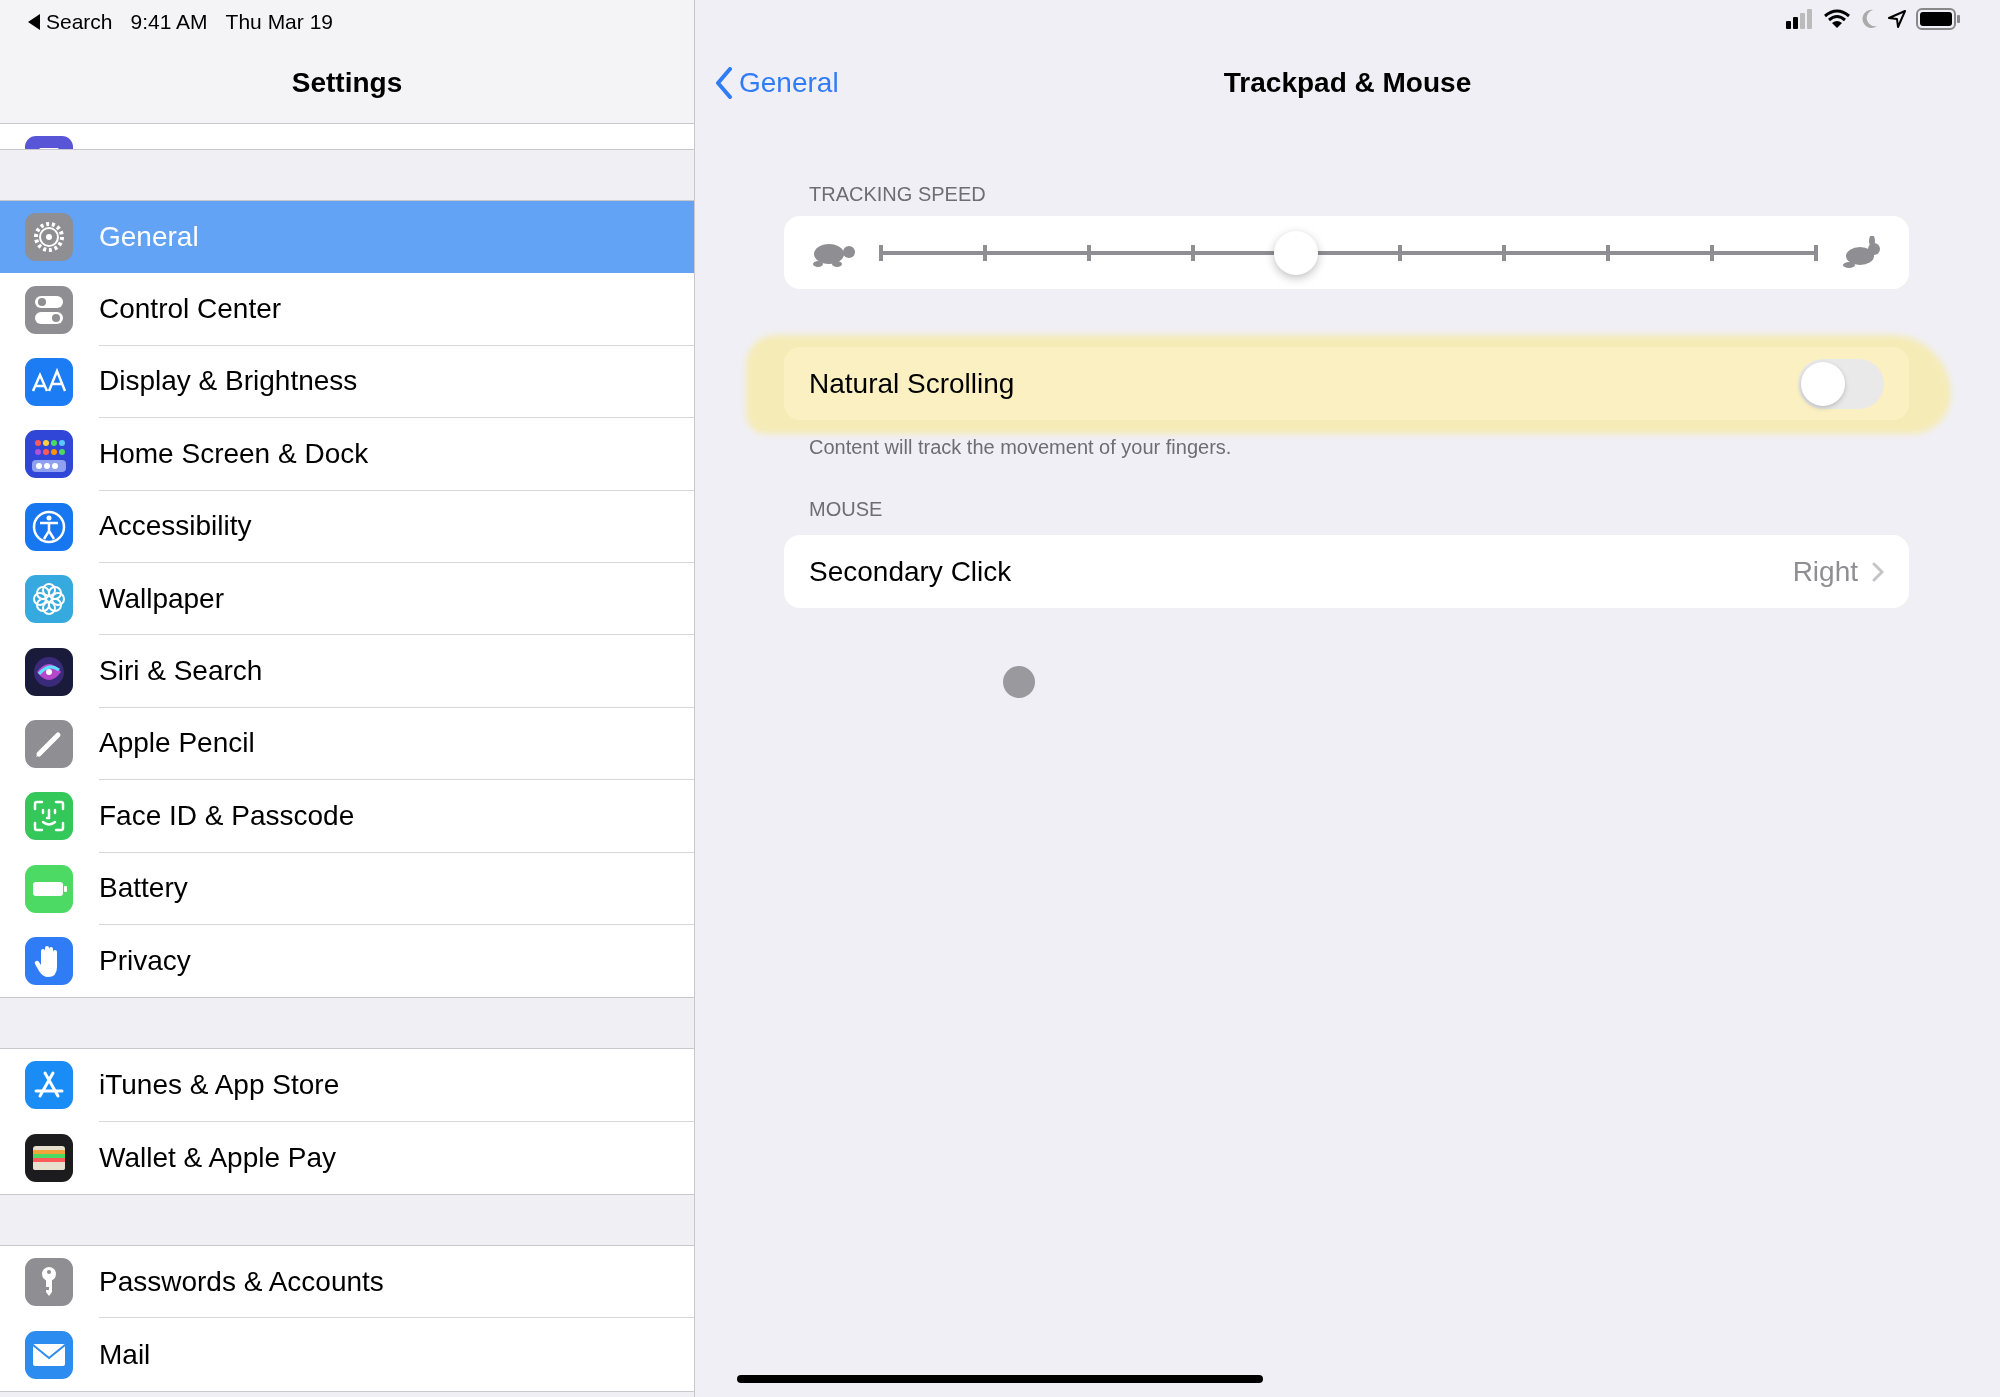 This screenshot has width=2000, height=1397. Describe the element at coordinates (49, 888) in the screenshot. I see `battery-icon` at that location.